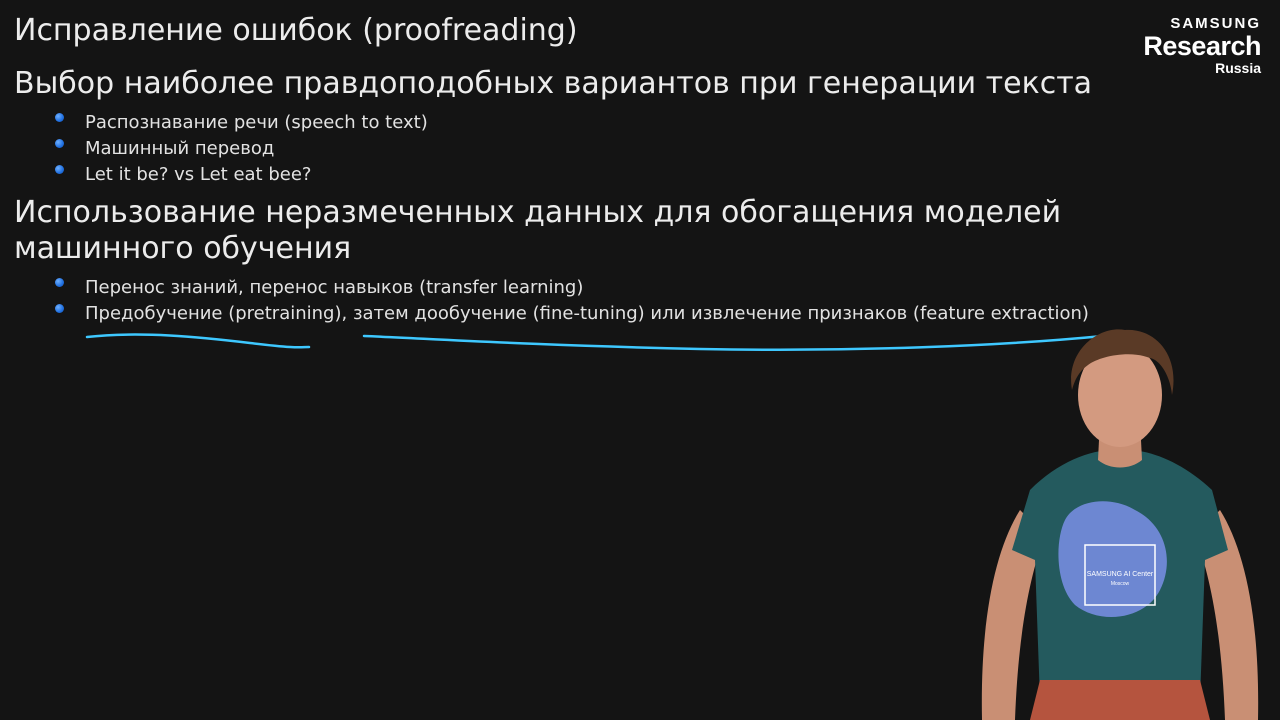  I want to click on list-item: Распознавание речи (speech to text), so click(241, 123).